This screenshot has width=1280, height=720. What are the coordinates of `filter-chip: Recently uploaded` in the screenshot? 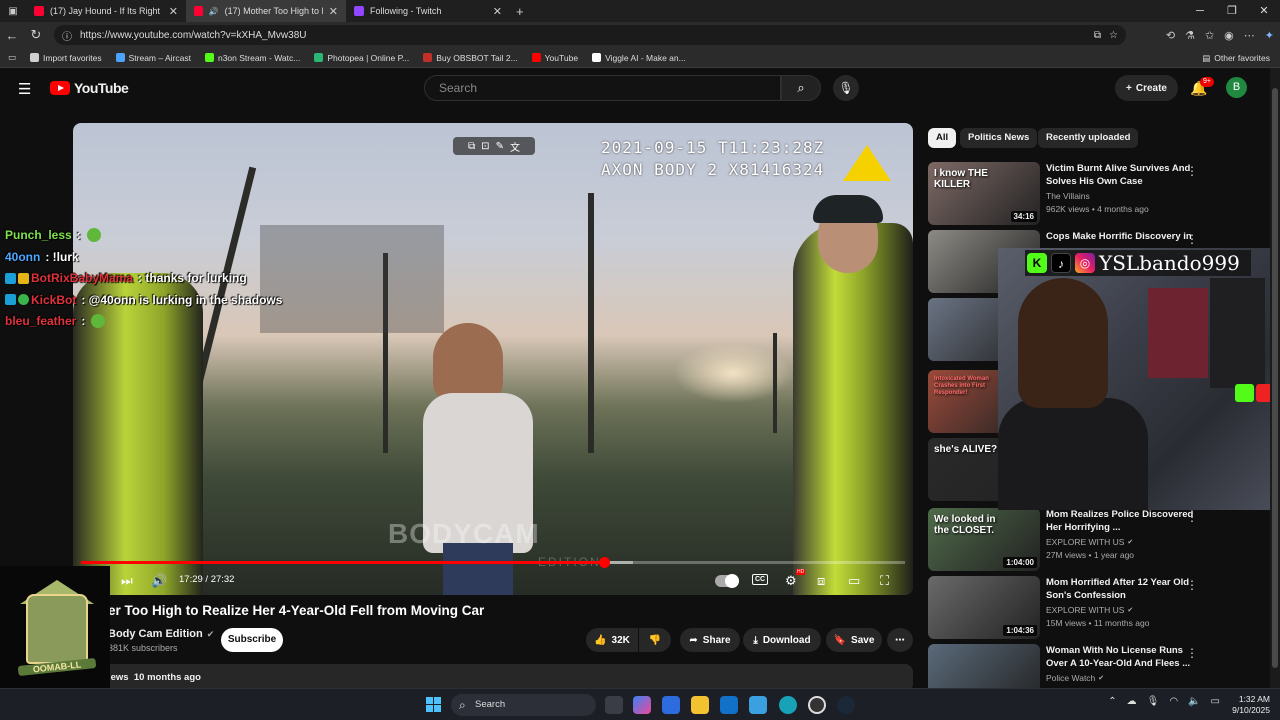 It's located at (1088, 138).